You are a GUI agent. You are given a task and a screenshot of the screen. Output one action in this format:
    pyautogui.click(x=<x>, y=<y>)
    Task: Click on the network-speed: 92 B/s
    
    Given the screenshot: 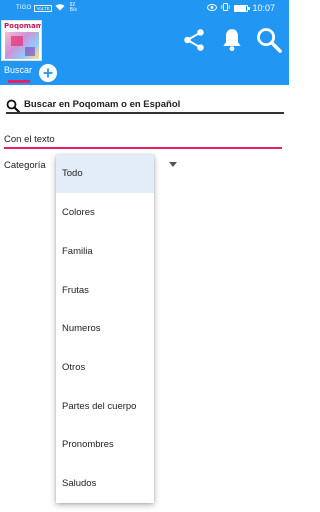 What is the action you would take?
    pyautogui.click(x=73, y=8)
    